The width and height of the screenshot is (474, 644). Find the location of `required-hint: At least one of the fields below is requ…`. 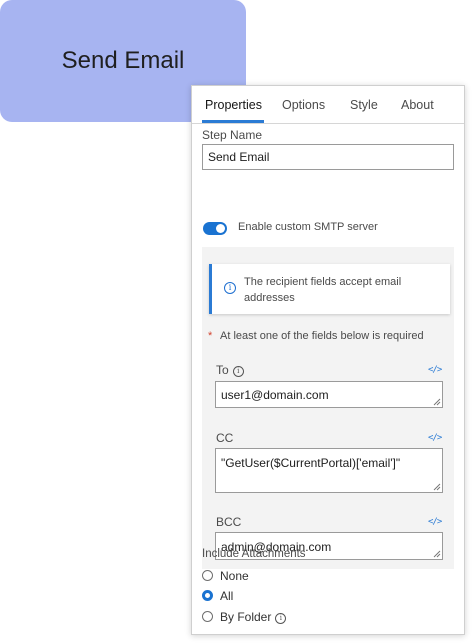

required-hint: At least one of the fields below is requ… is located at coordinates (322, 336).